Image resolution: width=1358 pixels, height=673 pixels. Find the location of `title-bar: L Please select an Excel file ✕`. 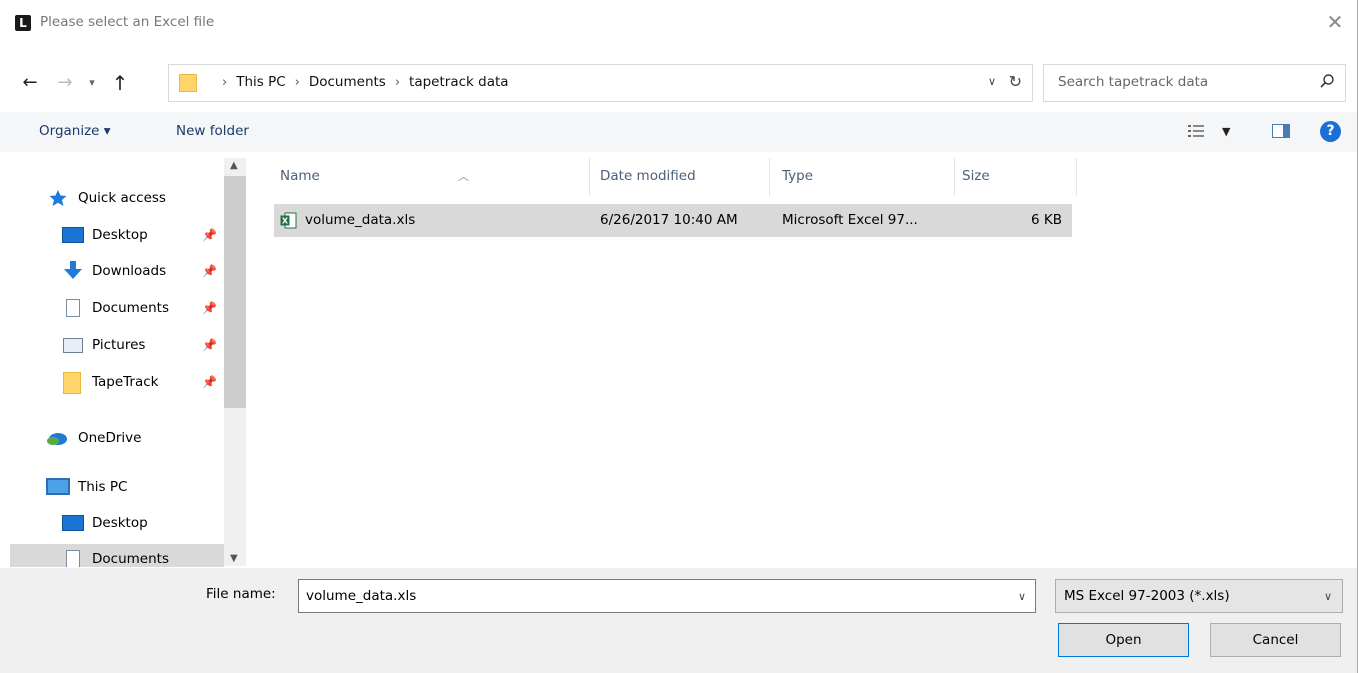

title-bar: L Please select an Excel file ✕ is located at coordinates (678, 23).